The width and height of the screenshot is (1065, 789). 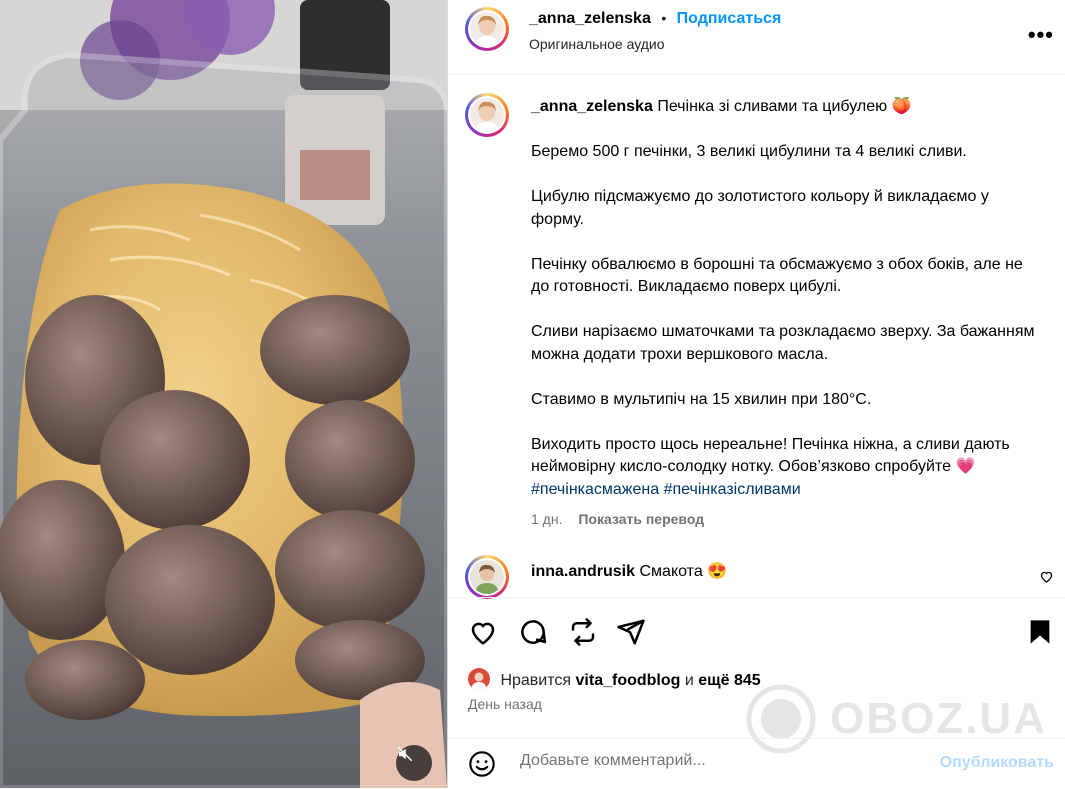 I want to click on peach-emoji: 🍑, so click(x=901, y=106).